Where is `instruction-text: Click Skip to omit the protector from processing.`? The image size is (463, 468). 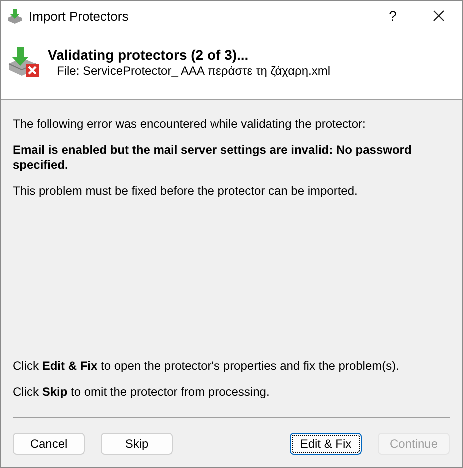
instruction-text: Click Skip to omit the protector from processing. is located at coordinates (142, 392).